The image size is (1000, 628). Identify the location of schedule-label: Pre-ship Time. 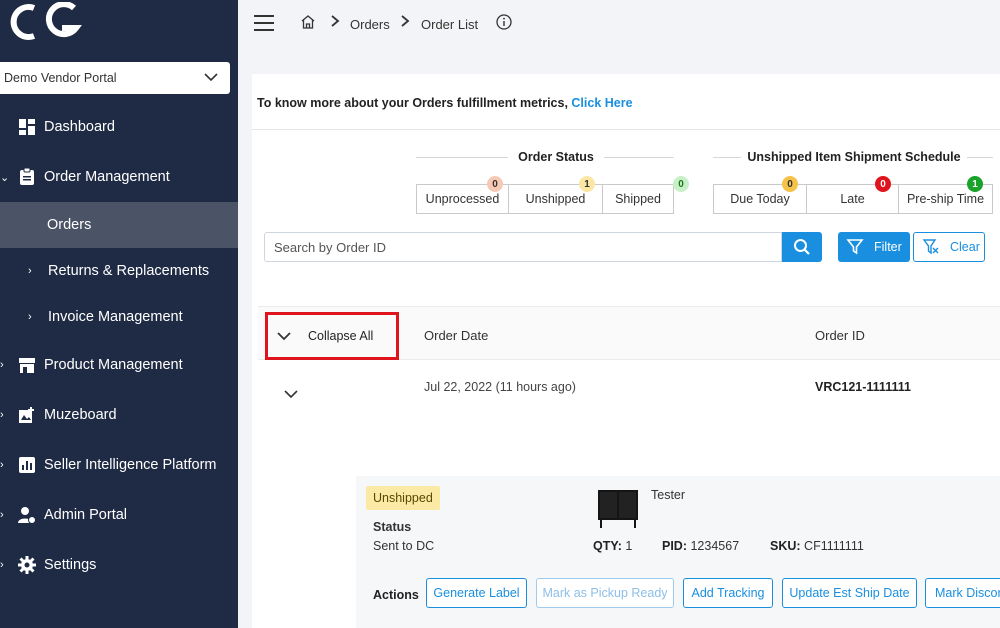
(945, 199).